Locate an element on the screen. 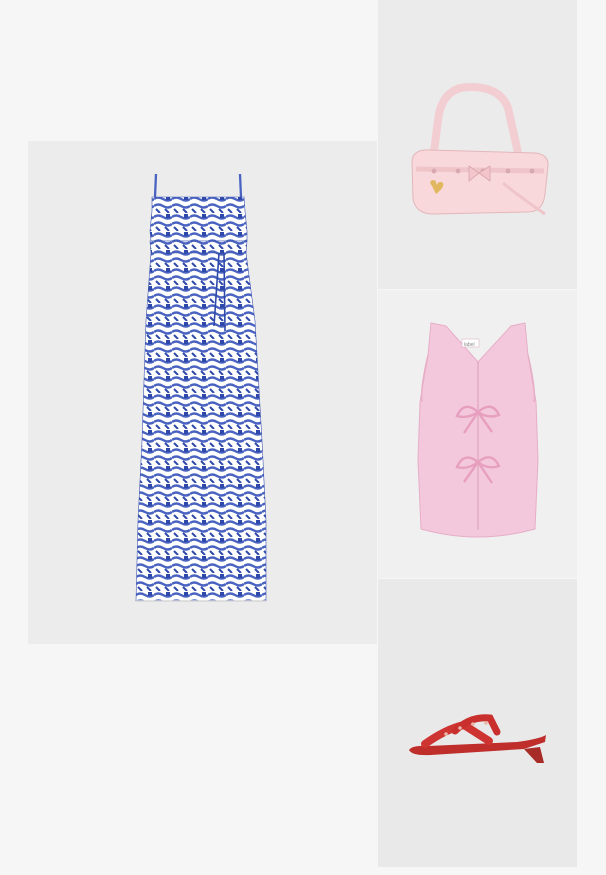 The width and height of the screenshot is (606, 875). product-tile-top: label Pink tie-front vest top is located at coordinates (477, 434).